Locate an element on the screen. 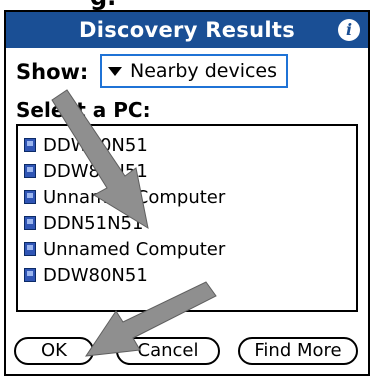 Image resolution: width=374 pixels, height=376 pixels. select-pc-label: Select a PC: is located at coordinates (83, 110).